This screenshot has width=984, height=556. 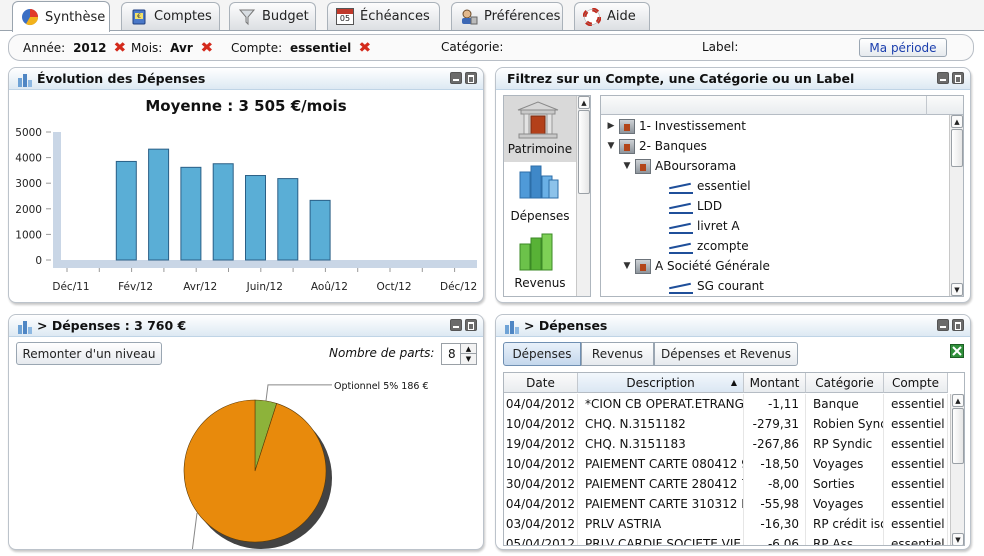 I want to click on tree-node: ▼ A Société Générale, so click(x=695, y=266).